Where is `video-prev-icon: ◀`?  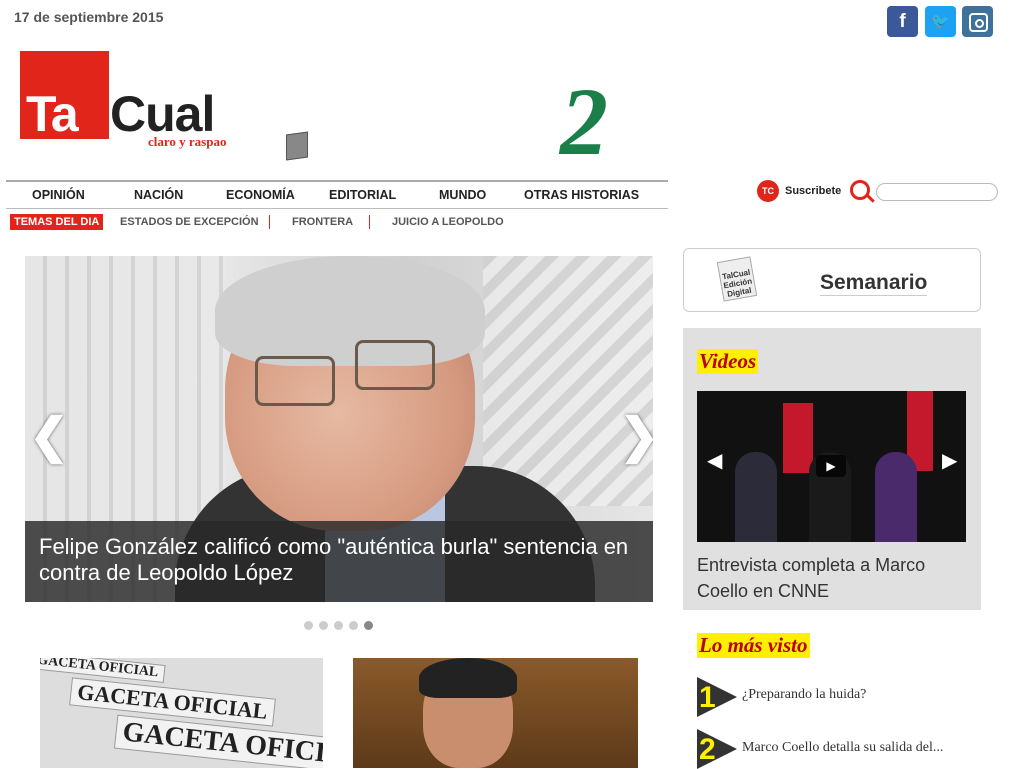 video-prev-icon: ◀ is located at coordinates (714, 460).